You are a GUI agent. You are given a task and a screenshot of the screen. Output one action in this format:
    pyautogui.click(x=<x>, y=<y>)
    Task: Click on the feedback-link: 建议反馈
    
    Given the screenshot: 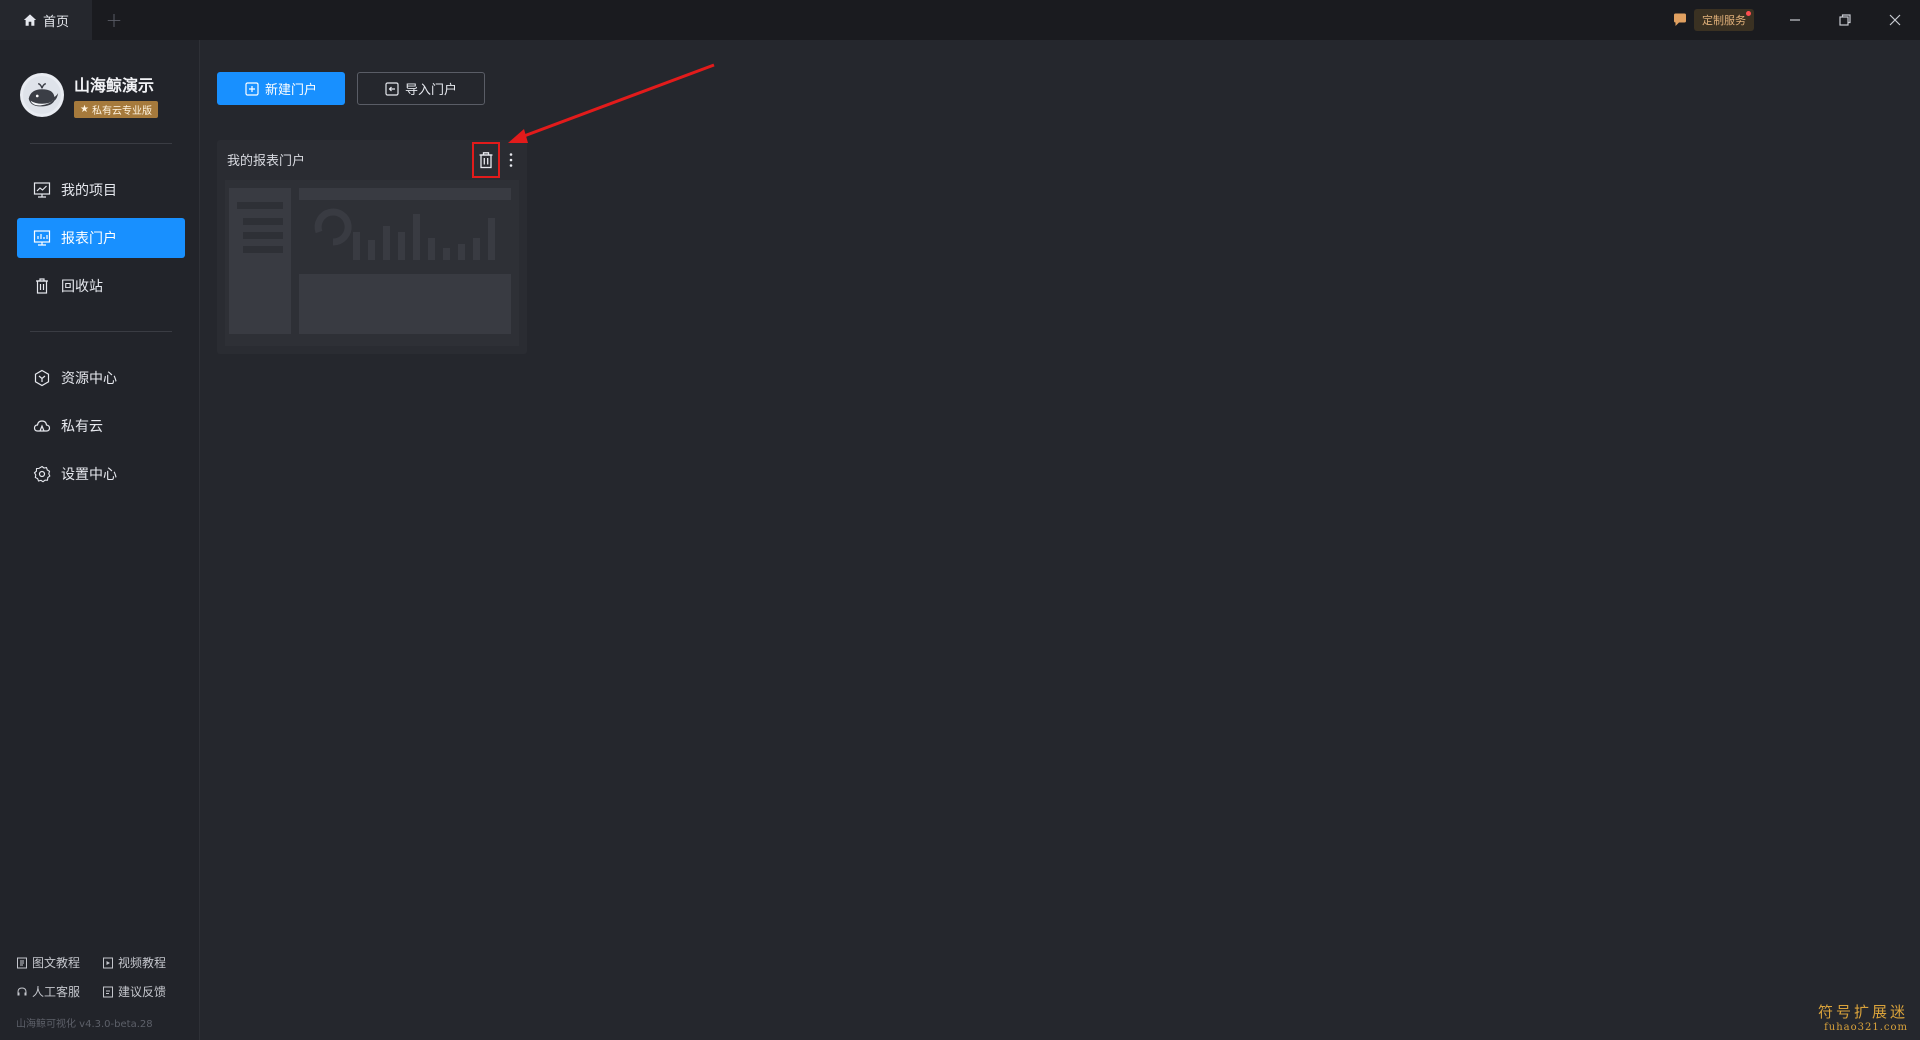 What is the action you would take?
    pyautogui.click(x=145, y=991)
    